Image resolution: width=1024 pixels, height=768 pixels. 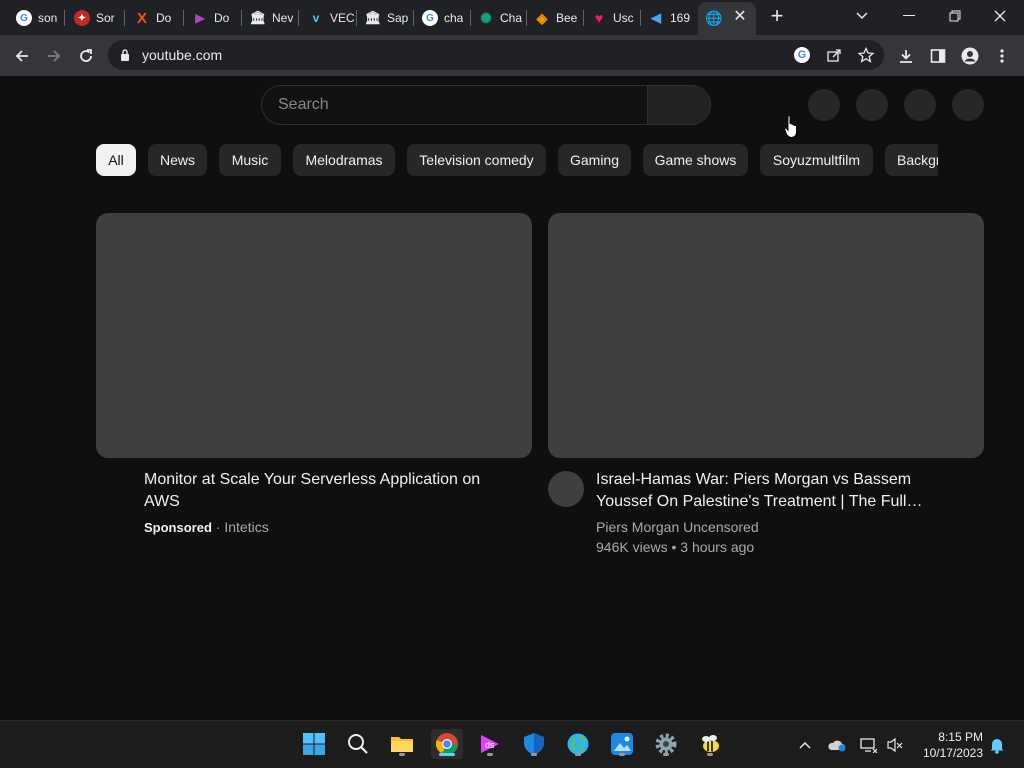 What do you see at coordinates (206, 527) in the screenshot?
I see `video-meta: Sponsored · Intetics` at bounding box center [206, 527].